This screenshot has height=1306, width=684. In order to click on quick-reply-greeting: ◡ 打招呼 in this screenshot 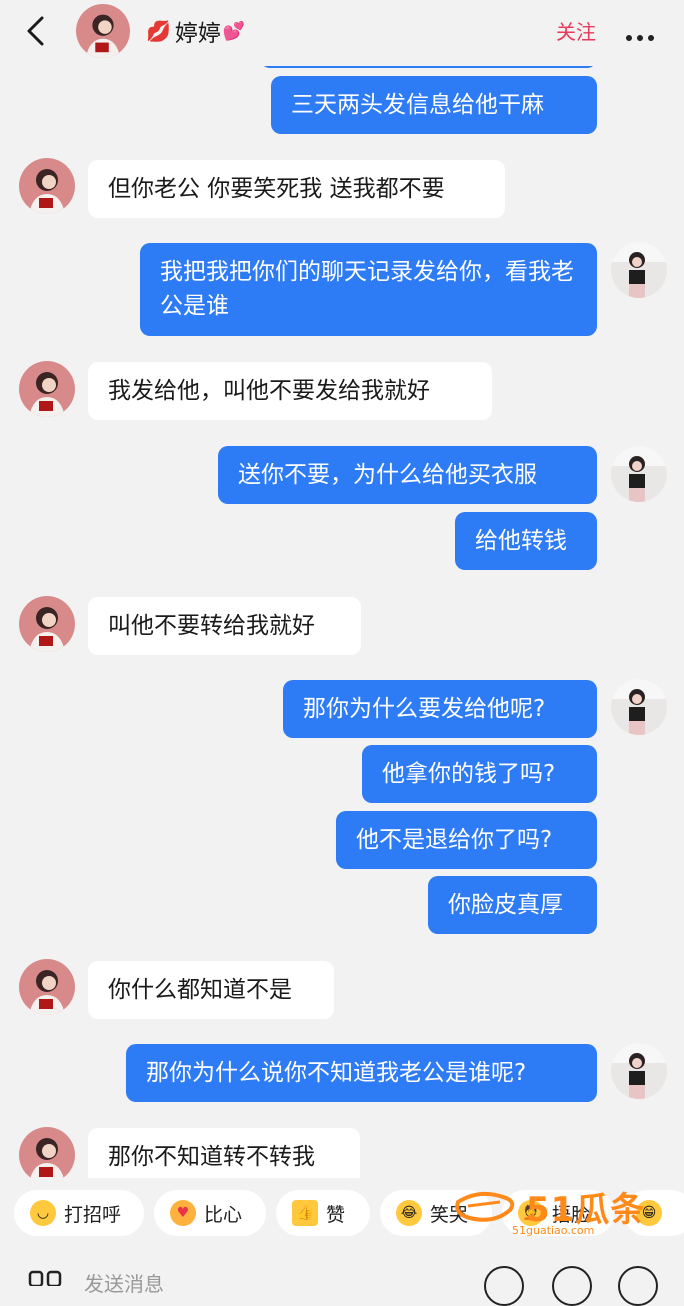, I will do `click(79, 1213)`.